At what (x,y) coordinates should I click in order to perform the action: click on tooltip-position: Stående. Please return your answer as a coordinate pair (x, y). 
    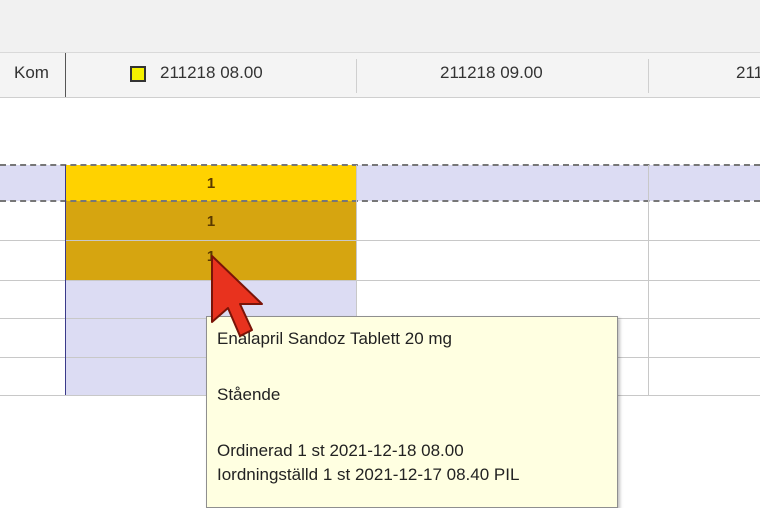
    Looking at the image, I should click on (249, 394).